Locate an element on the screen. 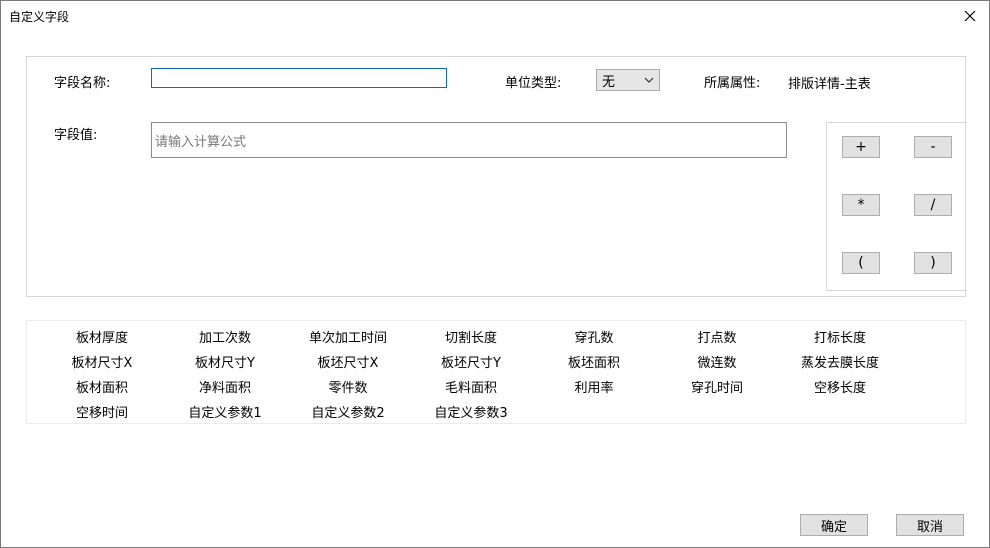 This screenshot has width=990, height=548. field-item: 板材尺寸Y is located at coordinates (225, 361).